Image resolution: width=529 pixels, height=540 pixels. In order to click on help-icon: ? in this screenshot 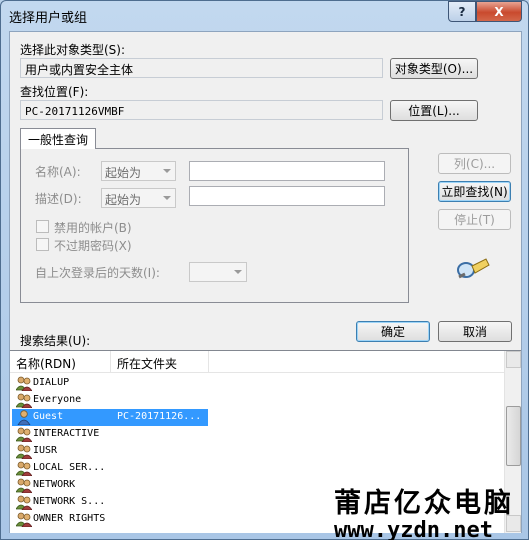, I will do `click(462, 11)`.